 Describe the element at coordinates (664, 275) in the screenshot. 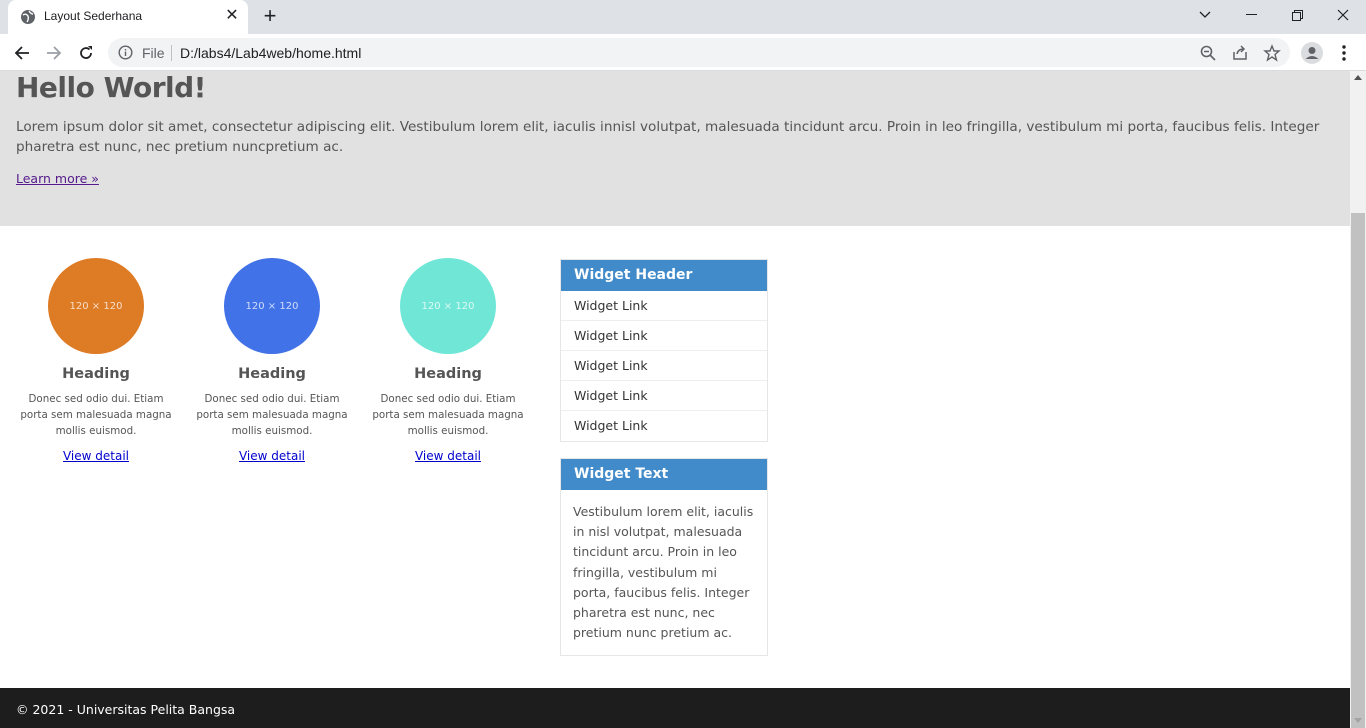

I see `widget-header: Widget Header` at that location.